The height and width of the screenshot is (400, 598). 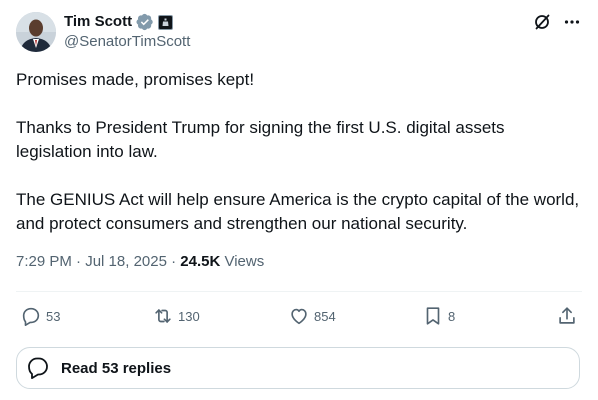 I want to click on read-replies-button: Read 53 replies, so click(x=298, y=368).